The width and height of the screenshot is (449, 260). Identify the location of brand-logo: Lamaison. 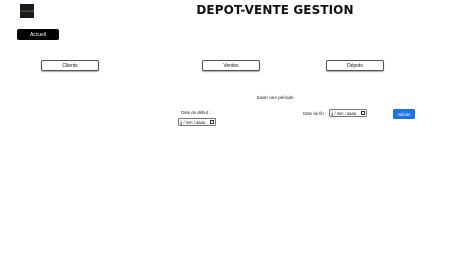
(27, 11).